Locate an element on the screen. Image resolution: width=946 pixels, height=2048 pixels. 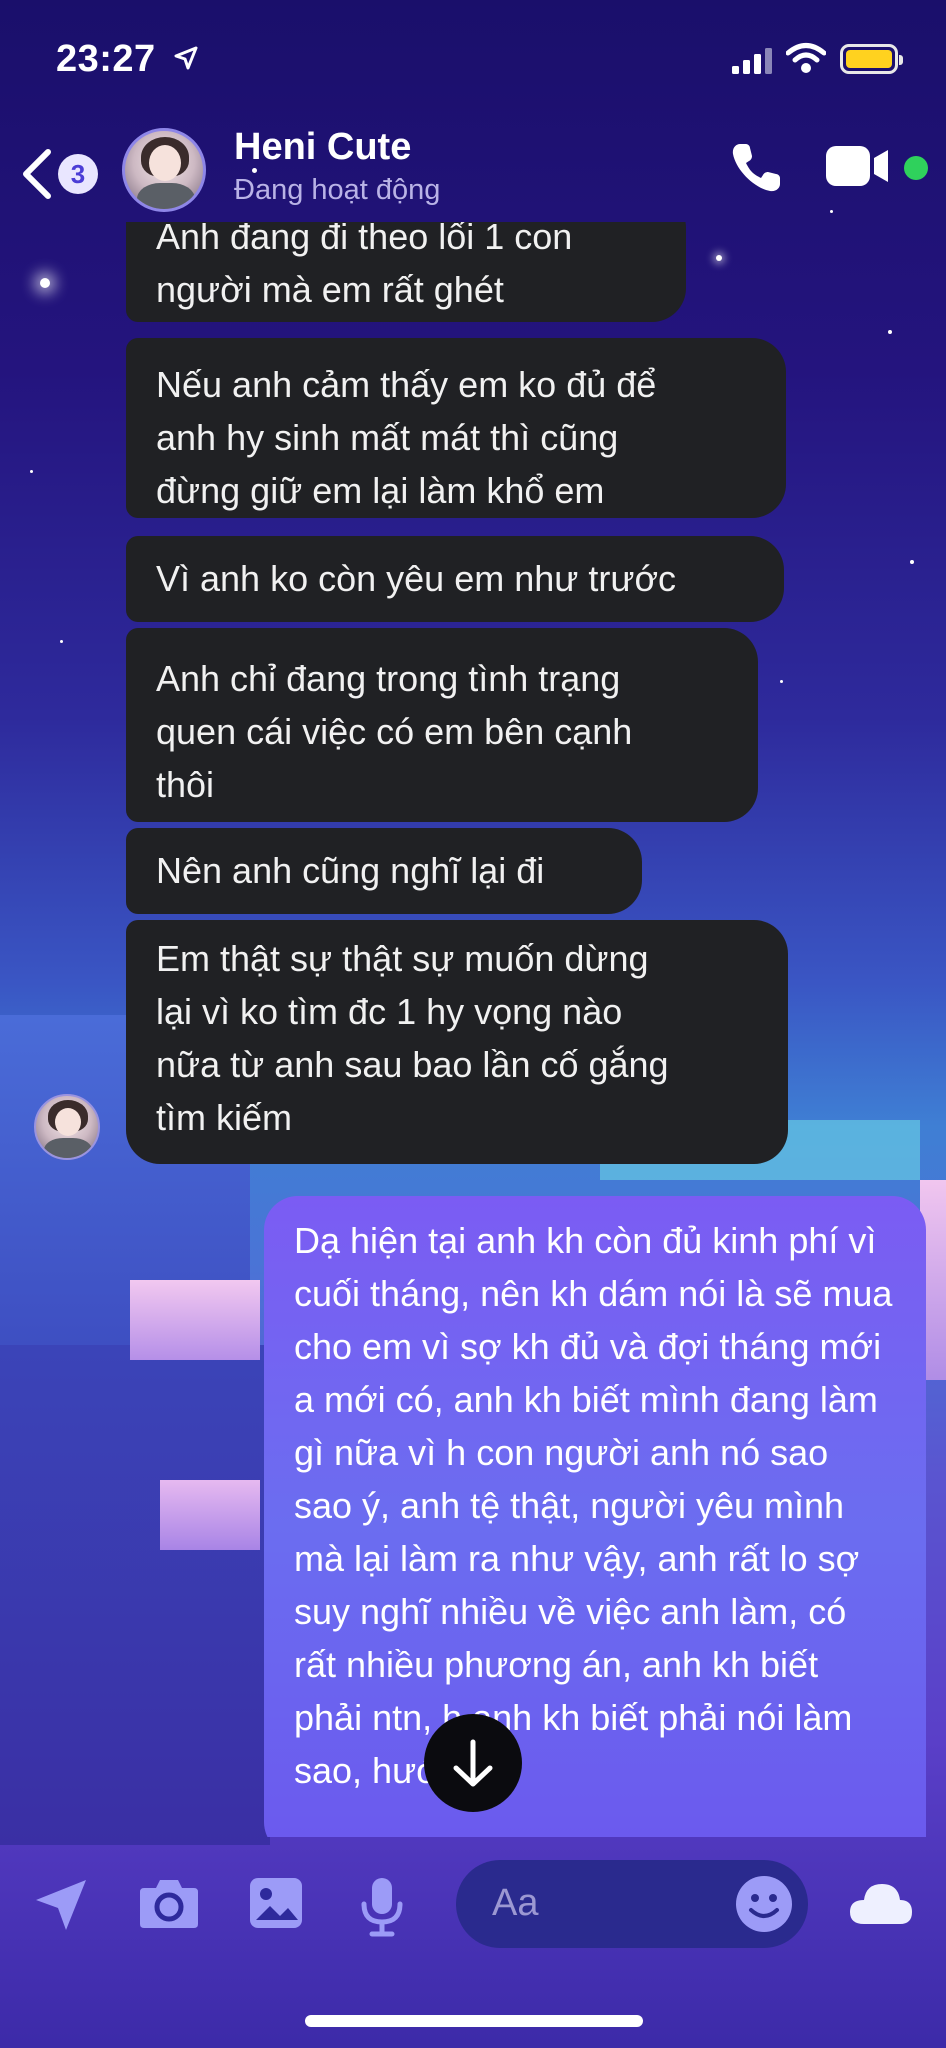
message-input-placeholder: Aa is located at coordinates (515, 1903).